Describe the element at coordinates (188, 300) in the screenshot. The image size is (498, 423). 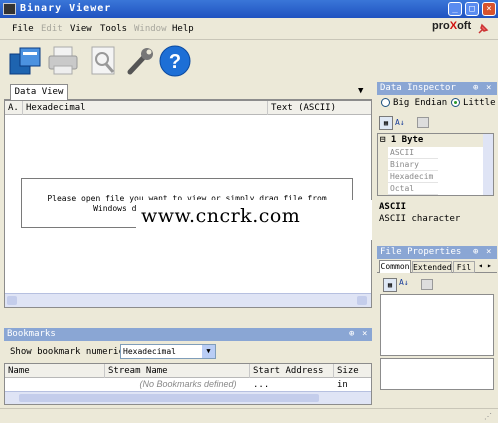
I see `data-view-hscrollbar` at that location.